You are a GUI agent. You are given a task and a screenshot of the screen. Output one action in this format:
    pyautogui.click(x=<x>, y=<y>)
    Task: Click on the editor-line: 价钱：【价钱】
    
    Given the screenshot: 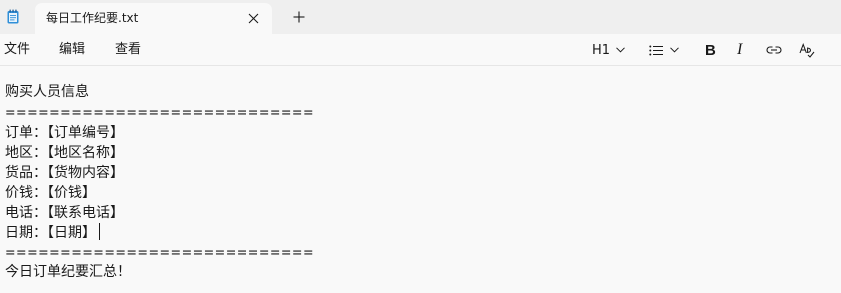 What is the action you would take?
    pyautogui.click(x=50, y=193)
    